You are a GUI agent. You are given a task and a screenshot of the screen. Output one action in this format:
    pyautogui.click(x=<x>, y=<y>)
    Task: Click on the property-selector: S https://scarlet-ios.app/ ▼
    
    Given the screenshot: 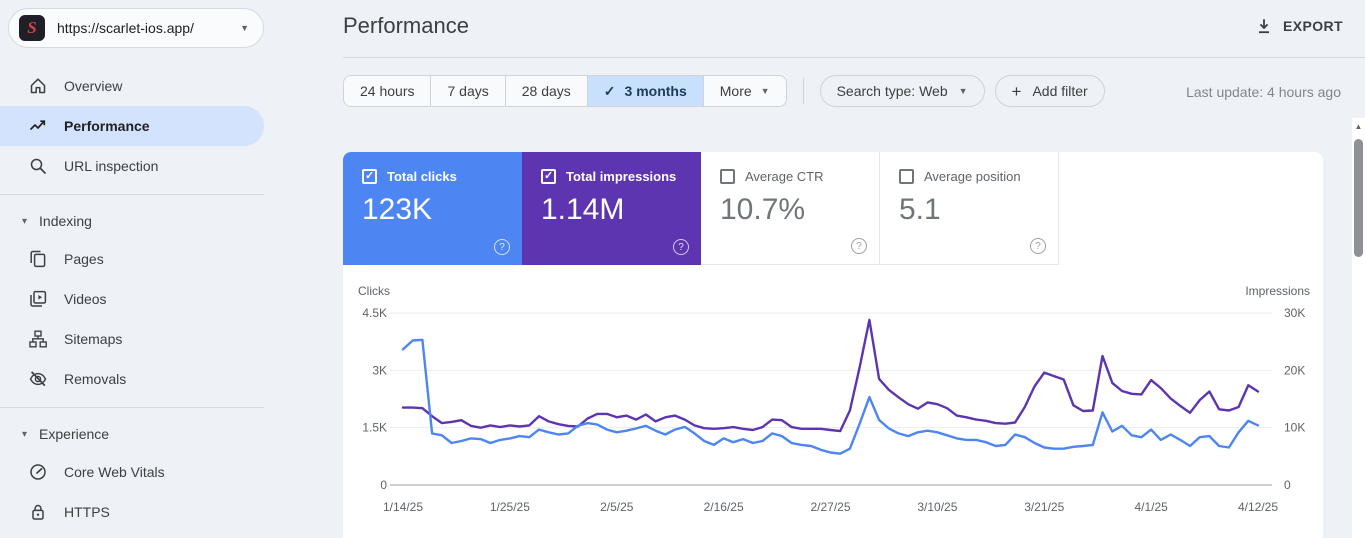 What is the action you would take?
    pyautogui.click(x=136, y=28)
    